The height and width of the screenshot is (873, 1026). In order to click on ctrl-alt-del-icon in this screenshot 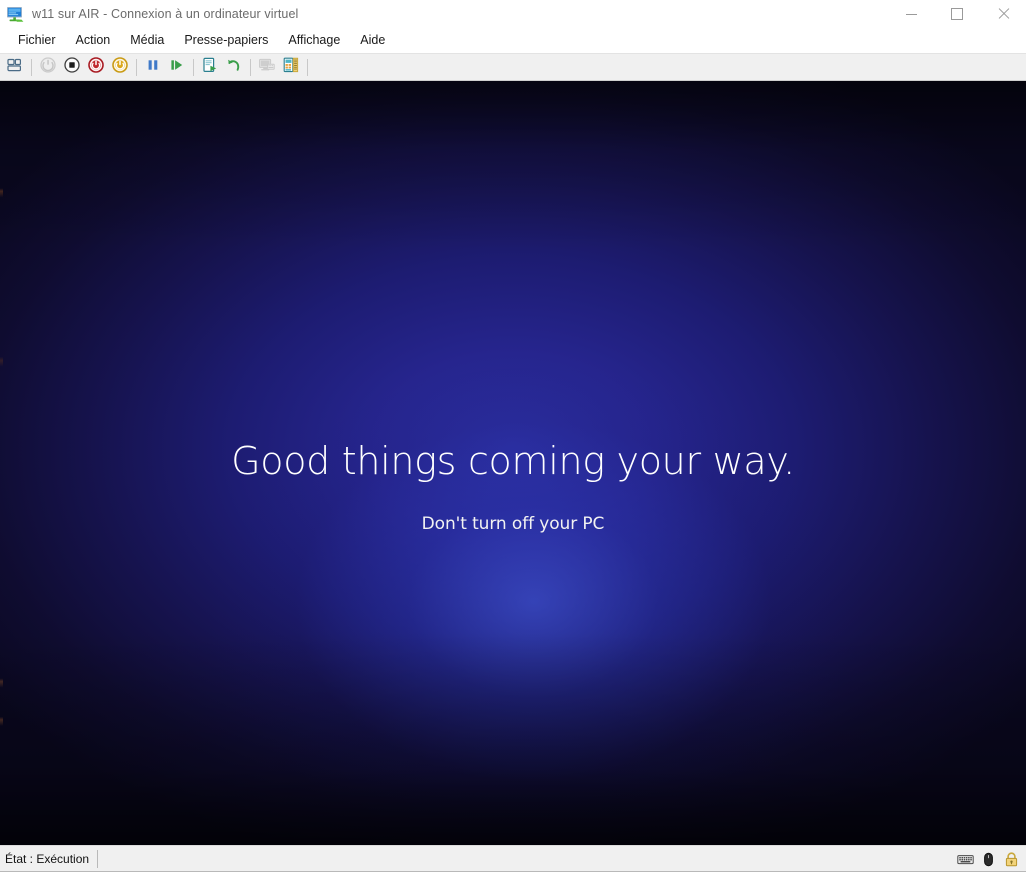, I will do `click(15, 67)`.